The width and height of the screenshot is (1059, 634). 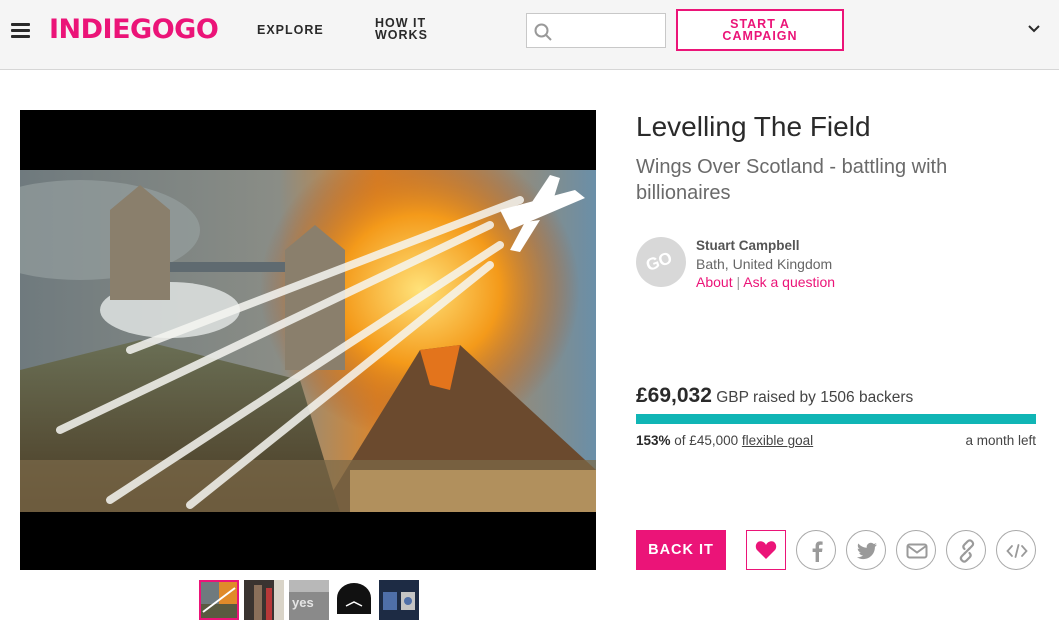 I want to click on embed-icon, so click(x=1017, y=551).